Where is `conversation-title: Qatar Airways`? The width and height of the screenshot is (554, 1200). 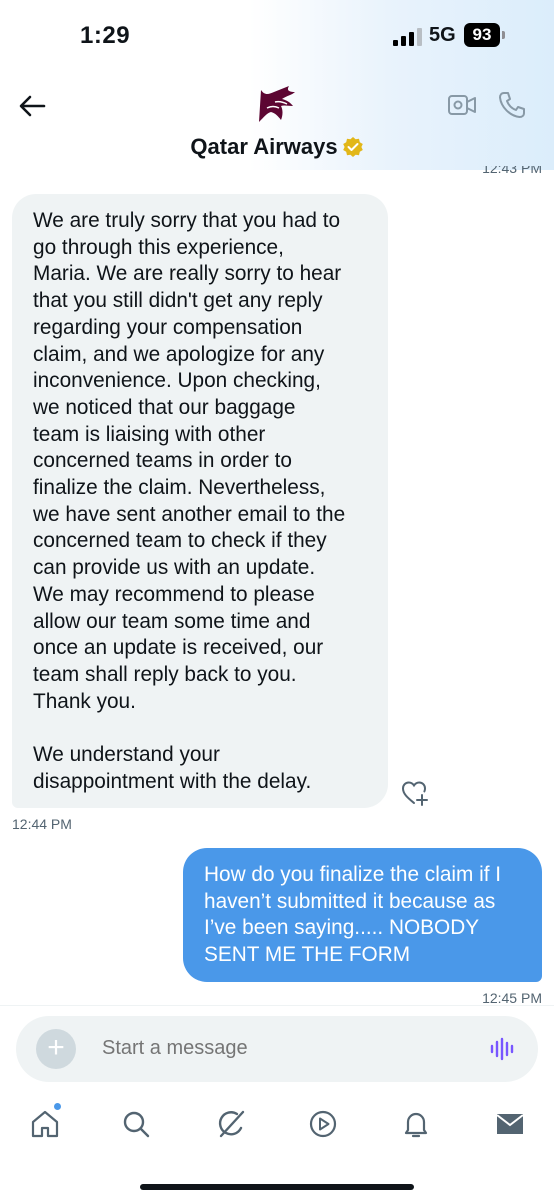 conversation-title: Qatar Airways is located at coordinates (263, 147).